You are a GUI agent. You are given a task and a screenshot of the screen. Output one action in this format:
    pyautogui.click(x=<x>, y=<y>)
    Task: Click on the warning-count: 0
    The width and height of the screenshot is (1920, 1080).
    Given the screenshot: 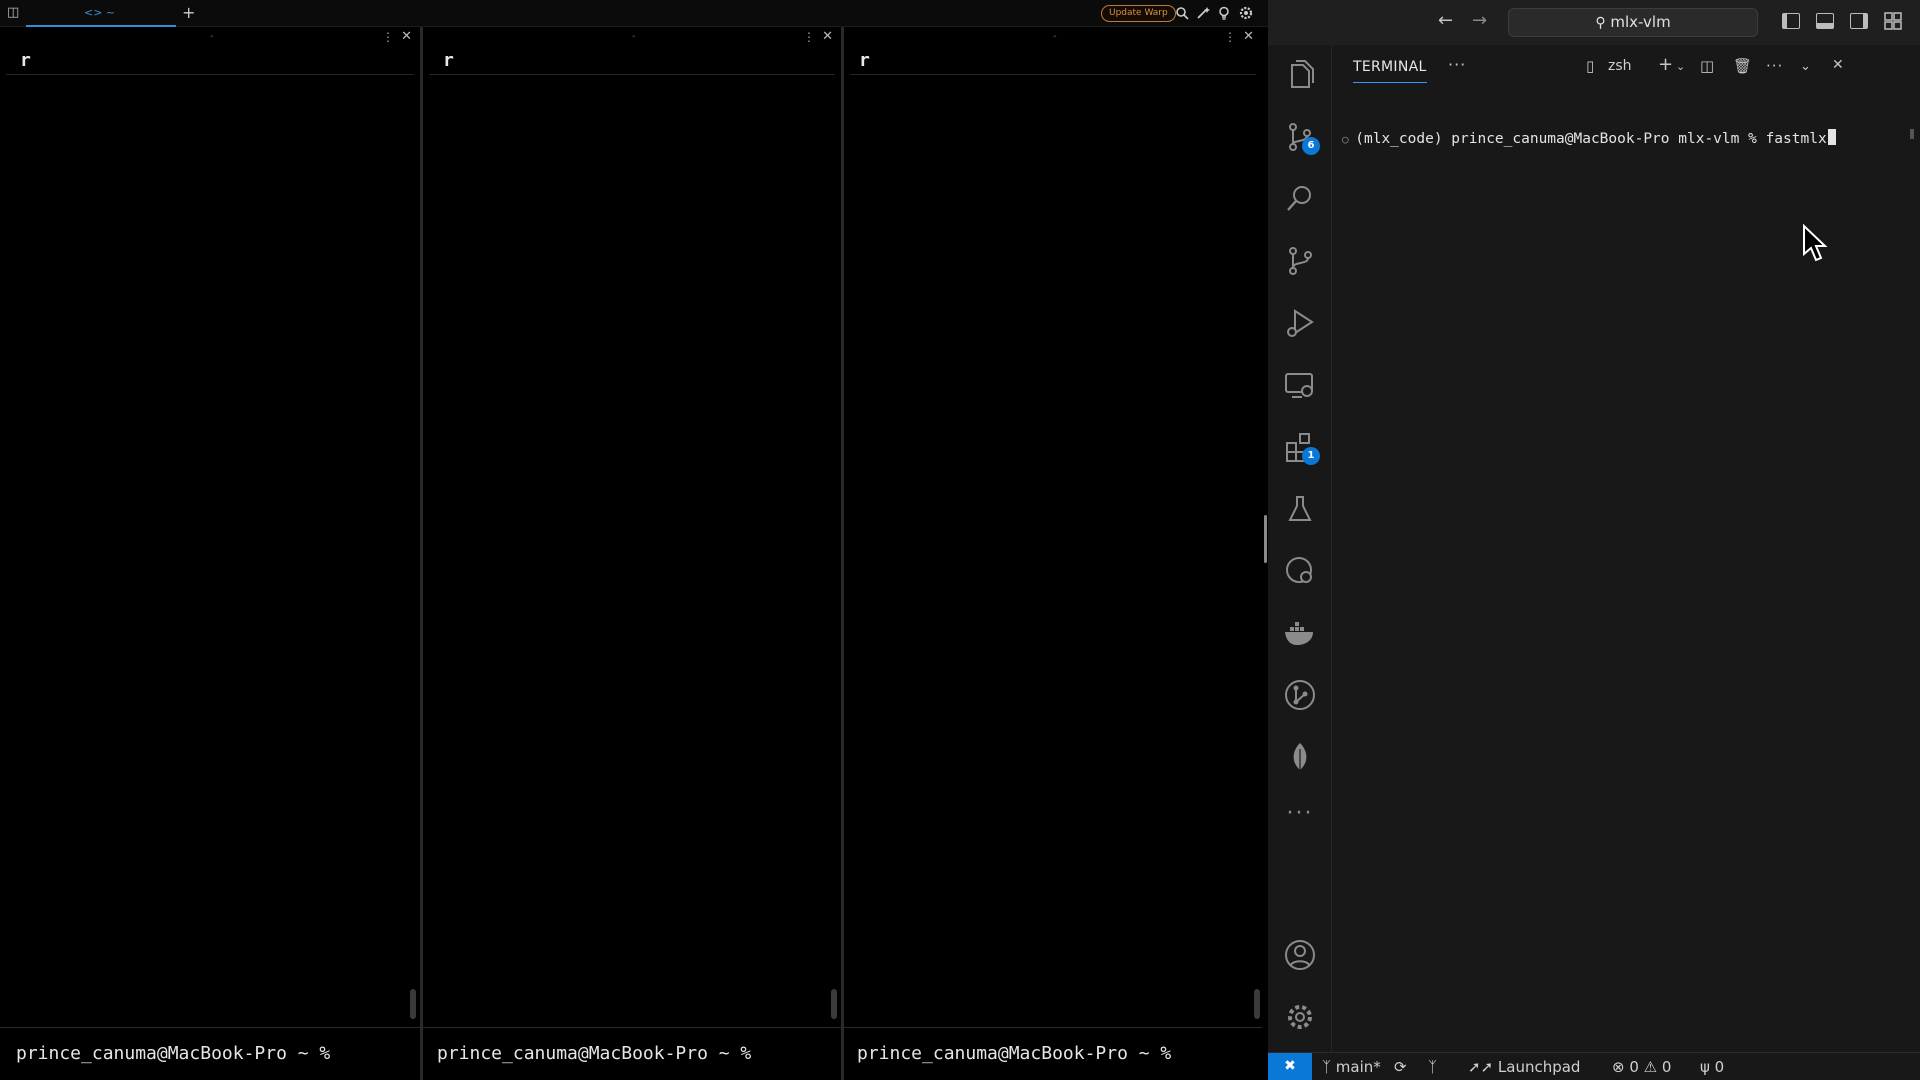 What is the action you would take?
    pyautogui.click(x=1666, y=1067)
    